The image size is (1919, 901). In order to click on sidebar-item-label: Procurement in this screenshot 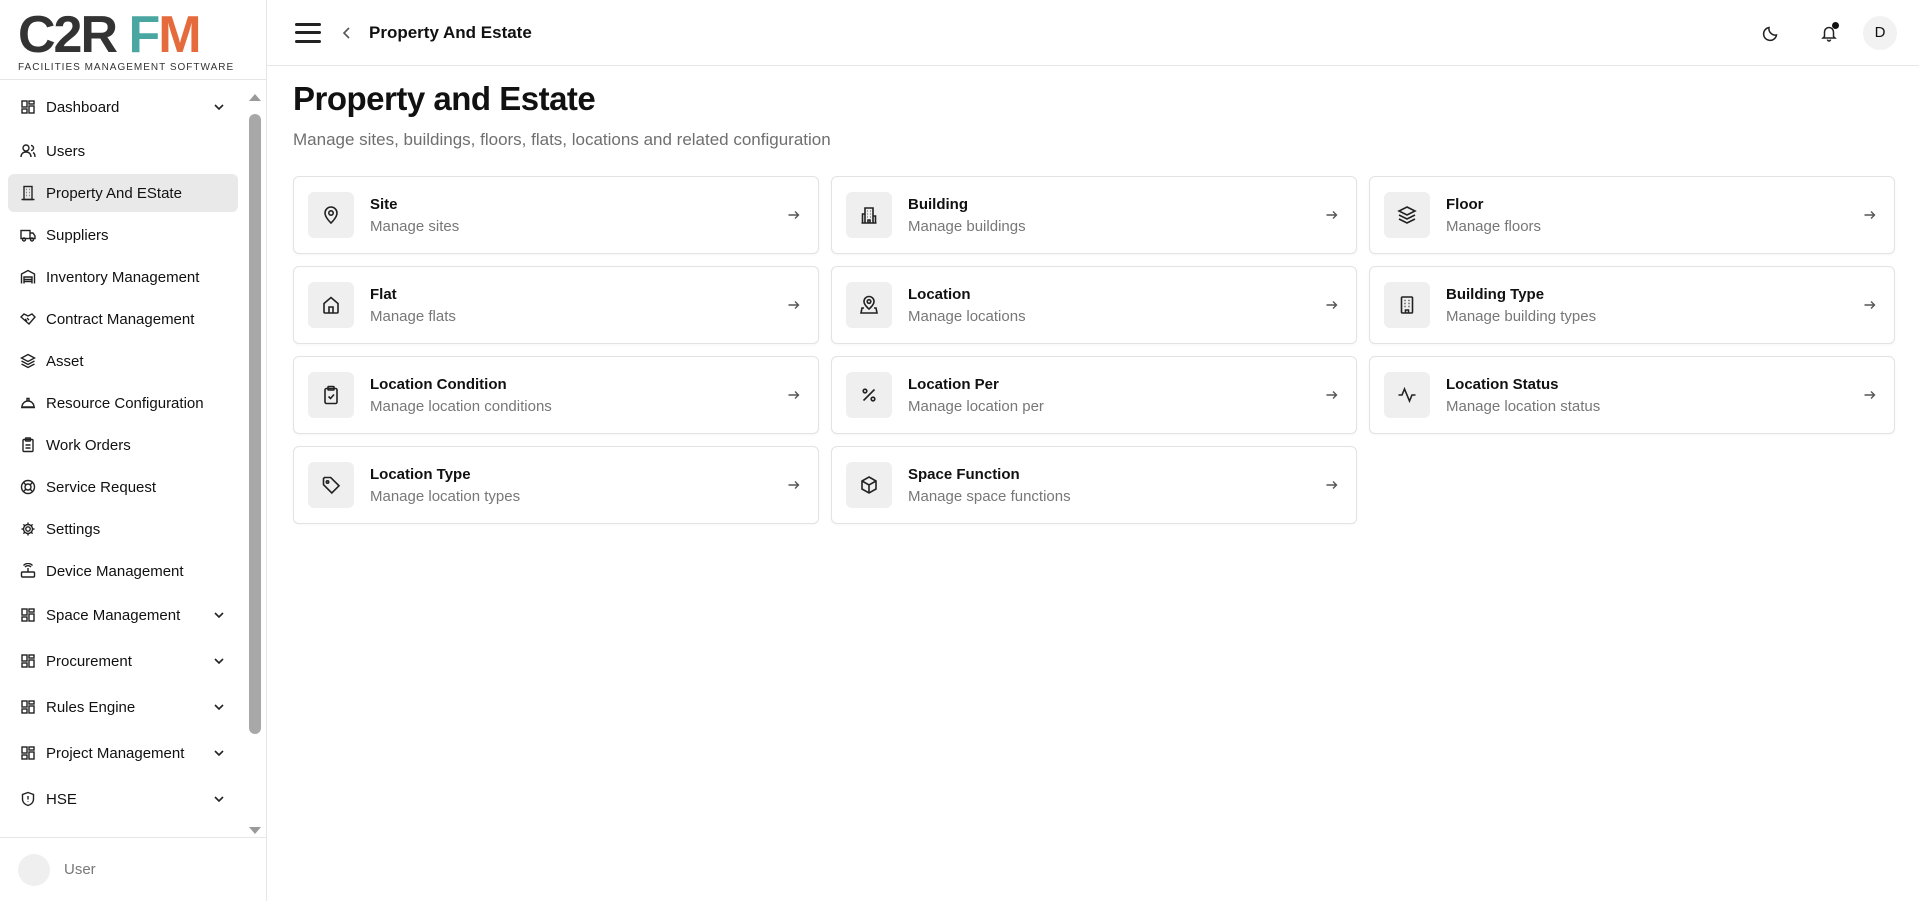, I will do `click(89, 661)`.